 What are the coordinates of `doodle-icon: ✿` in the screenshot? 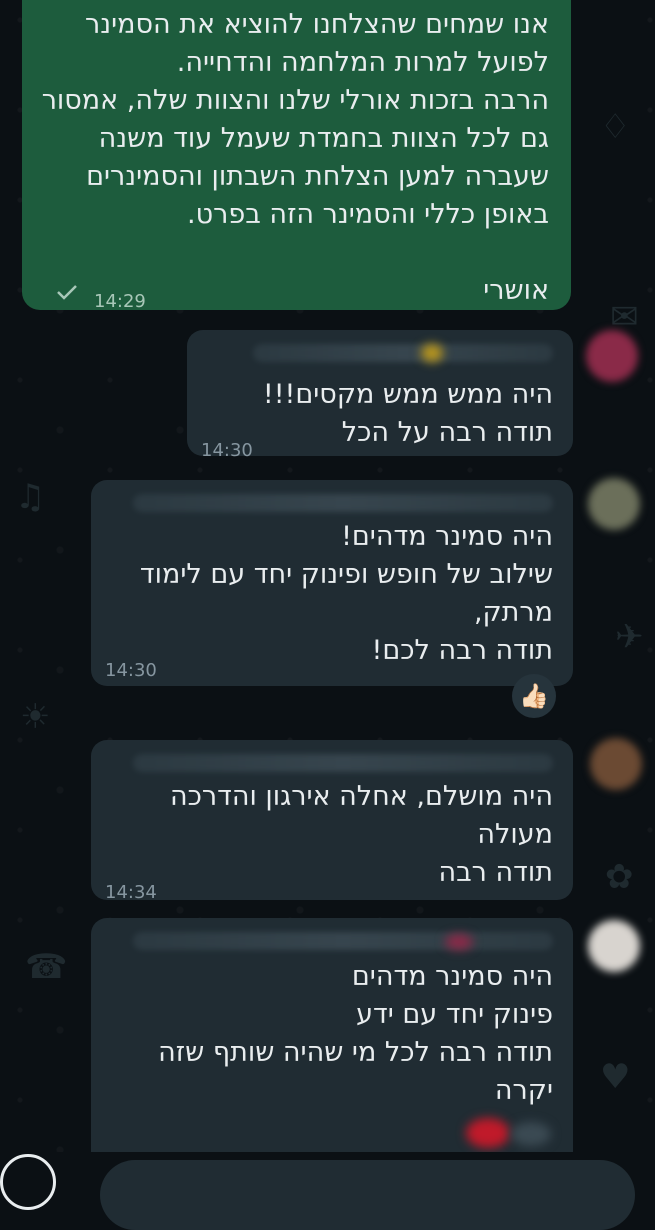 It's located at (619, 877).